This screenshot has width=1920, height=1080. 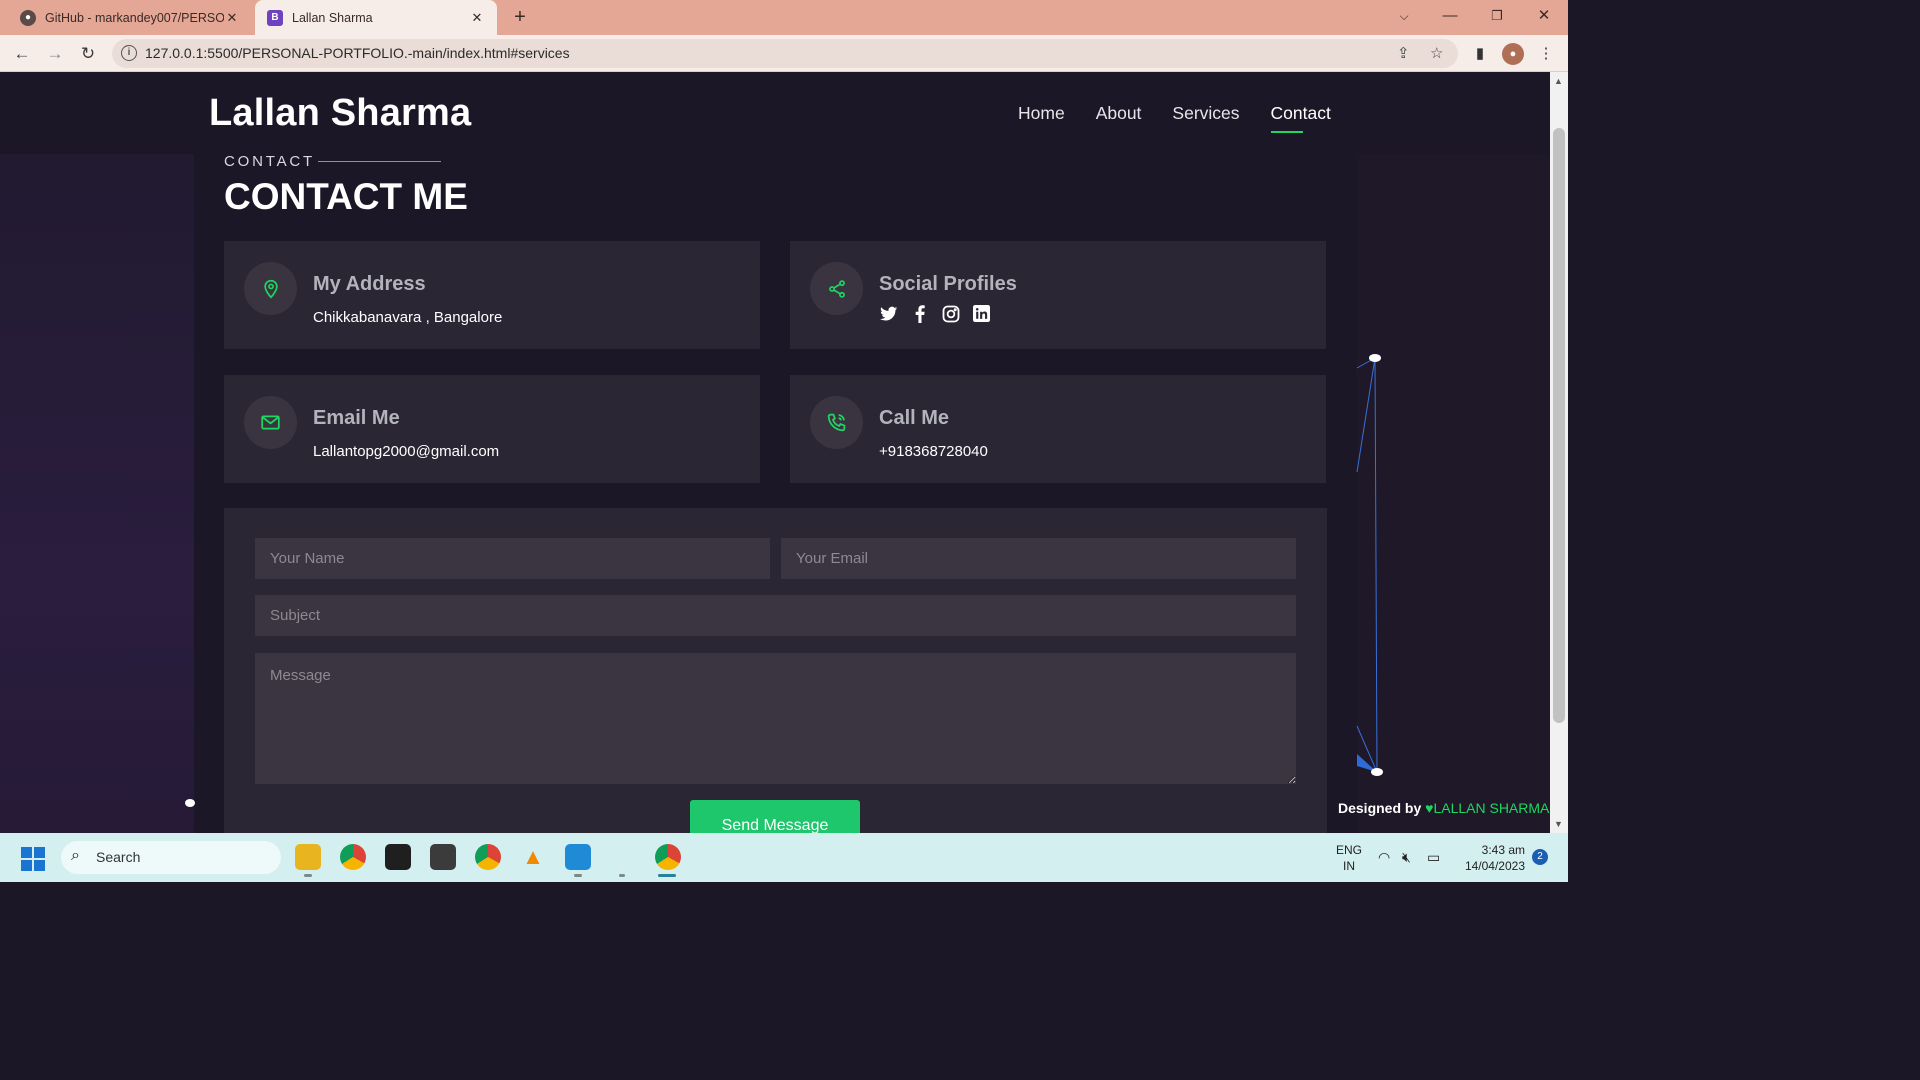 What do you see at coordinates (933, 451) in the screenshot?
I see `phone-text: +918368728040` at bounding box center [933, 451].